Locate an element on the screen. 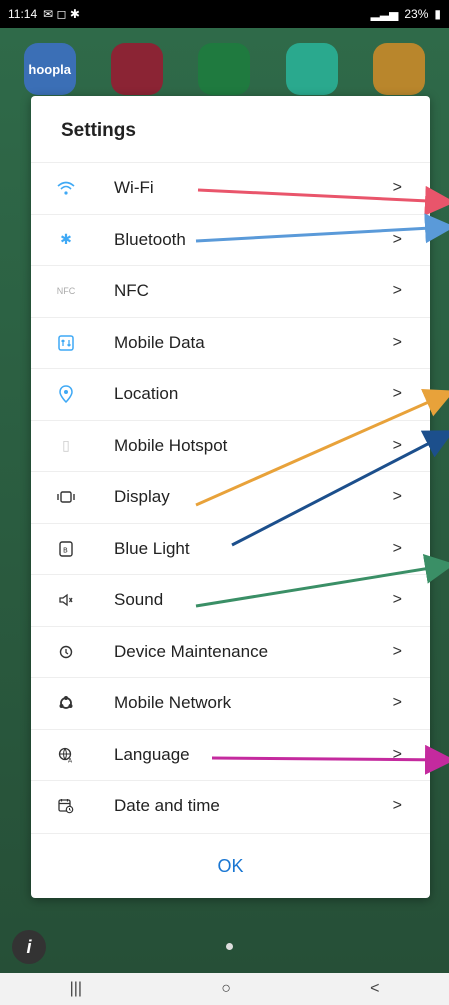  settings-item-sound: Sound > is located at coordinates (230, 600).